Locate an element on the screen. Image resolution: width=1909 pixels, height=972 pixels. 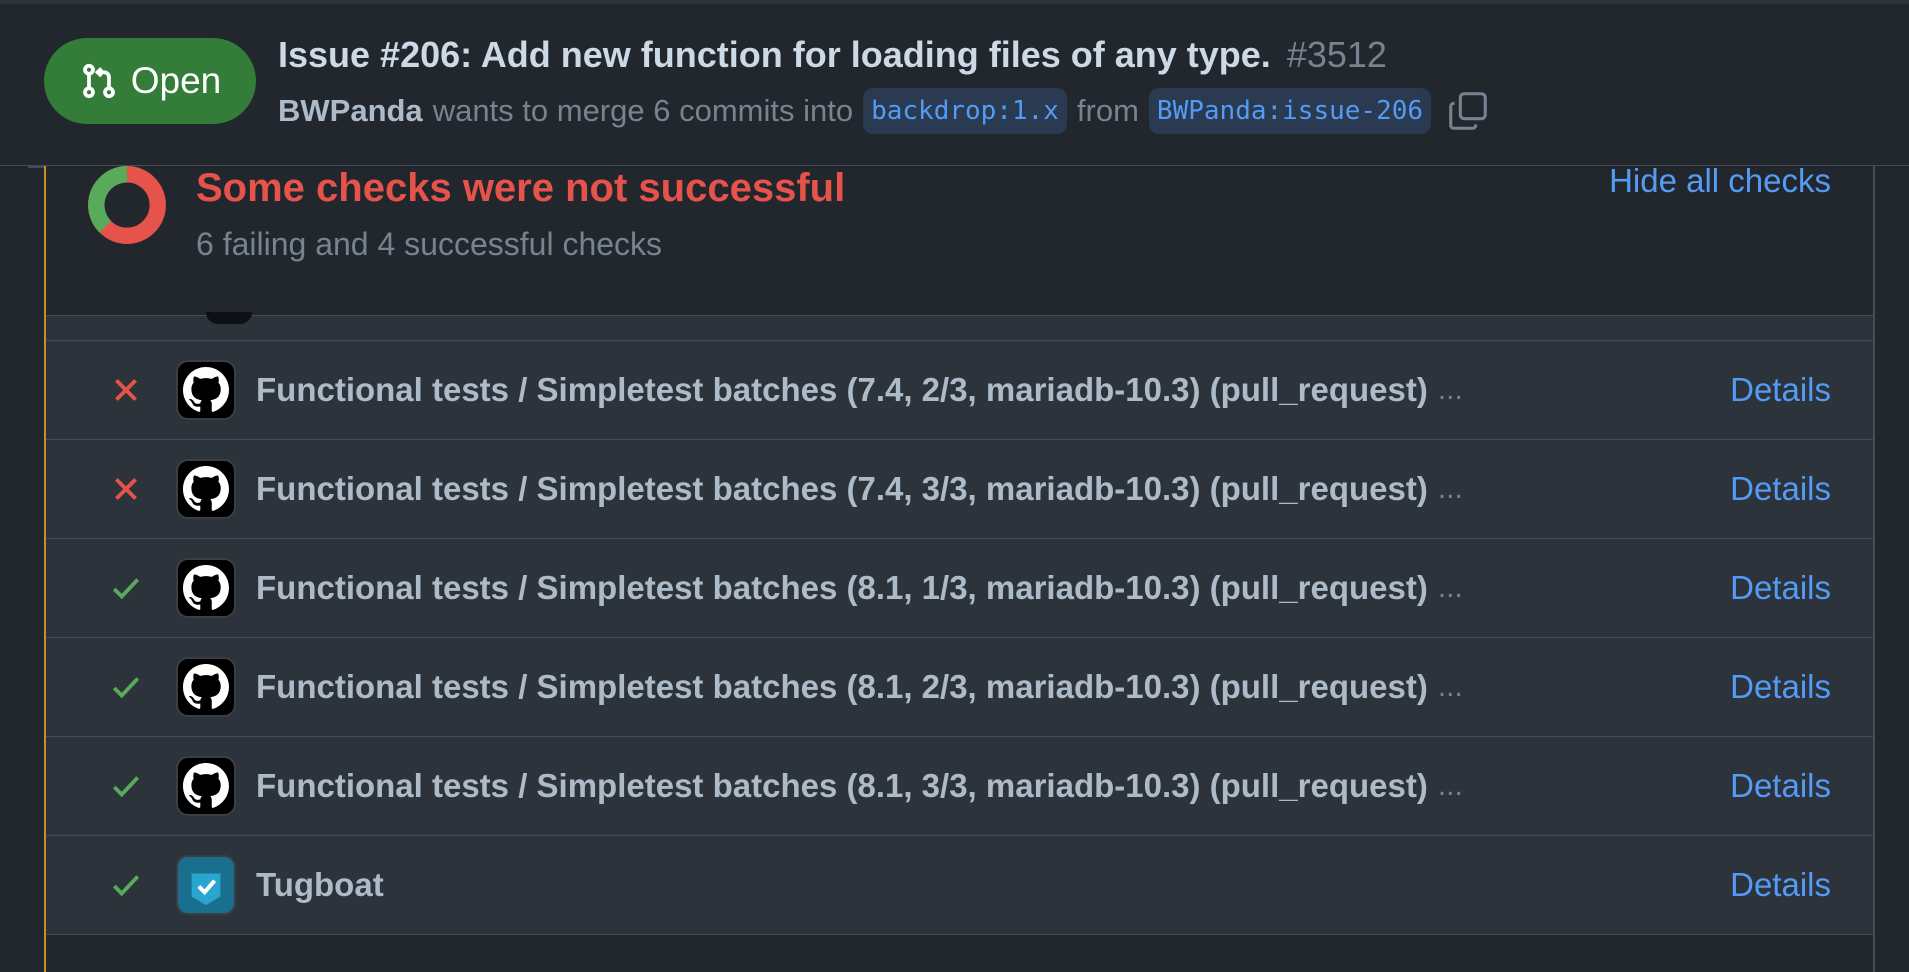
head-branch: BWPanda:issue-206 is located at coordinates (1290, 111).